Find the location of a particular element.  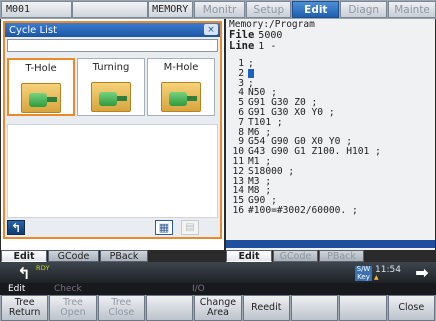

softkey-reedit: Reedit is located at coordinates (266, 308).